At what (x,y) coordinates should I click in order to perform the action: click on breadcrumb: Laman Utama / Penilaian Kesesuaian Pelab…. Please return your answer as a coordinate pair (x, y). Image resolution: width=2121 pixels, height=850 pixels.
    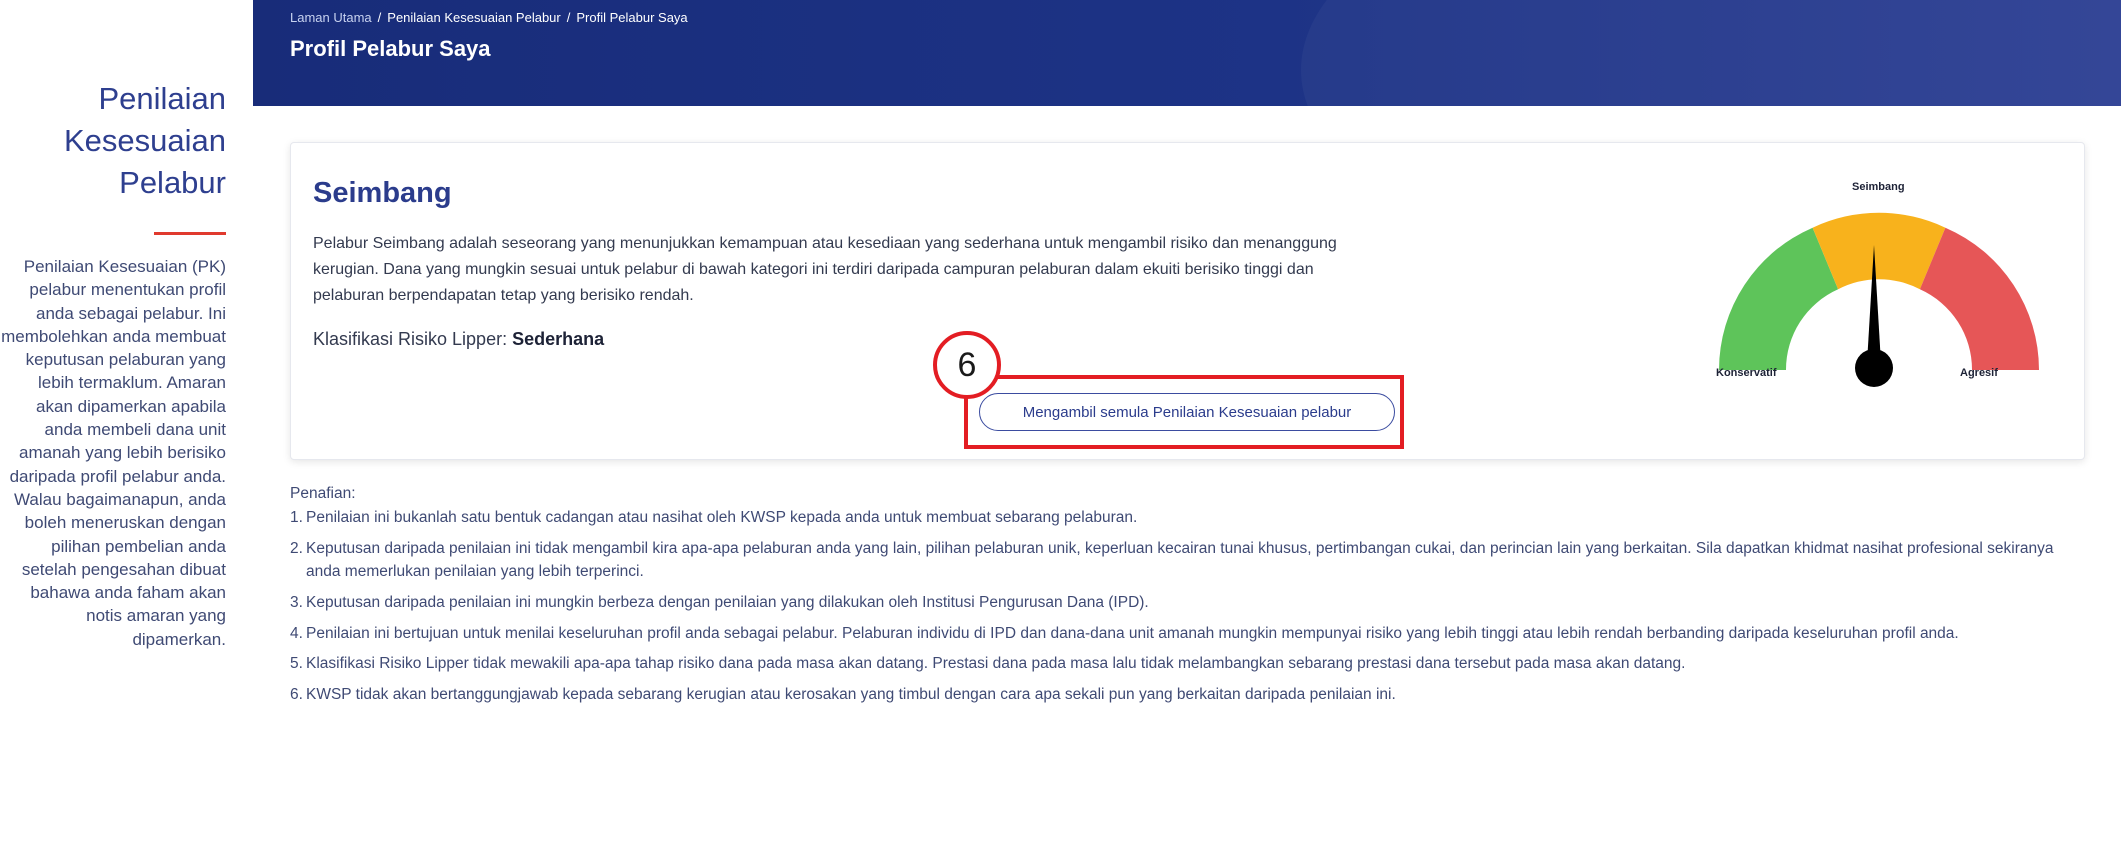
    Looking at the image, I should click on (489, 17).